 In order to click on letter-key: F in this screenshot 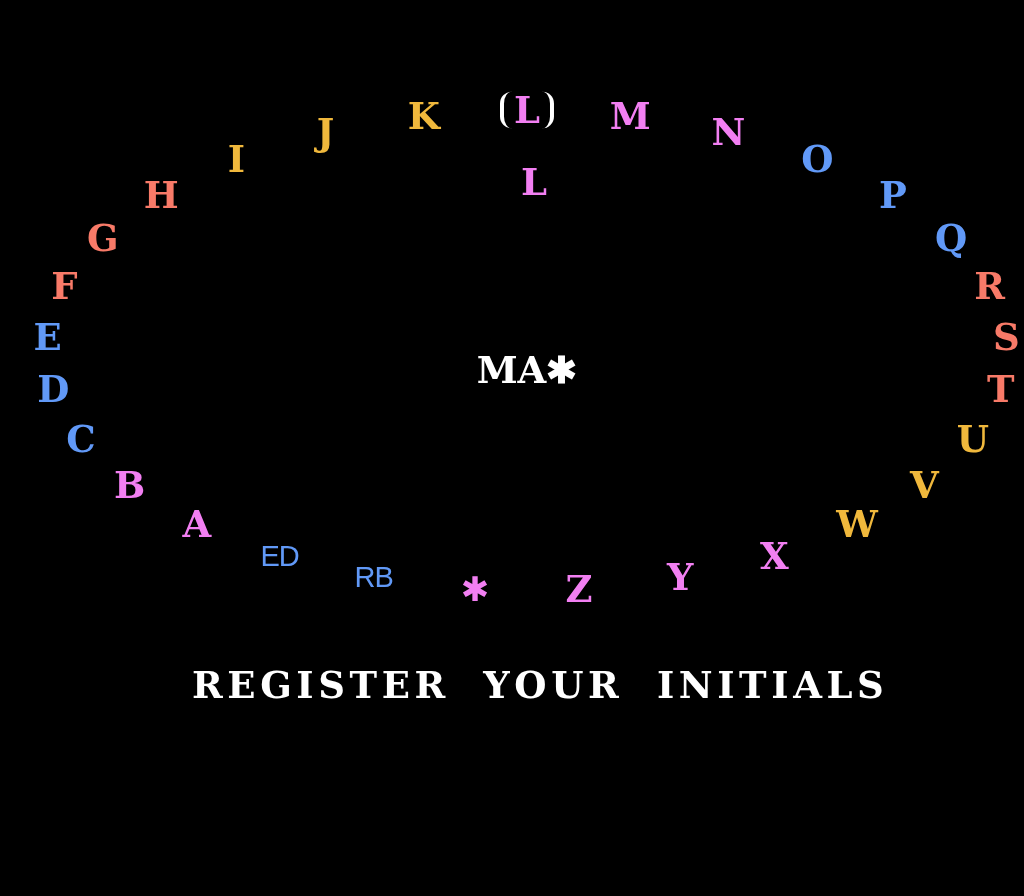, I will do `click(64, 286)`.